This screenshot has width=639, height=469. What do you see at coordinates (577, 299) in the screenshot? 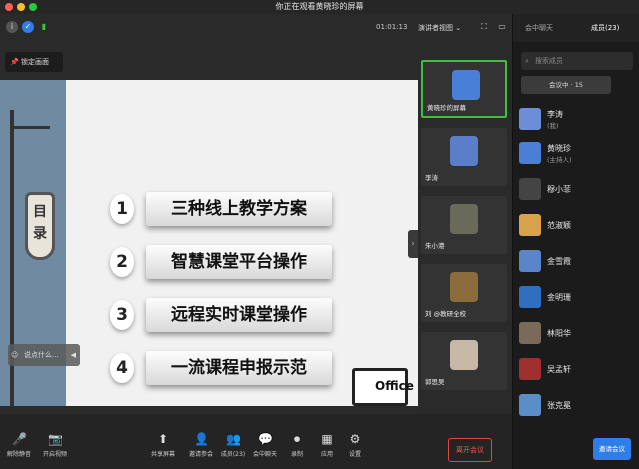
I see `member-row: 金明珊` at bounding box center [577, 299].